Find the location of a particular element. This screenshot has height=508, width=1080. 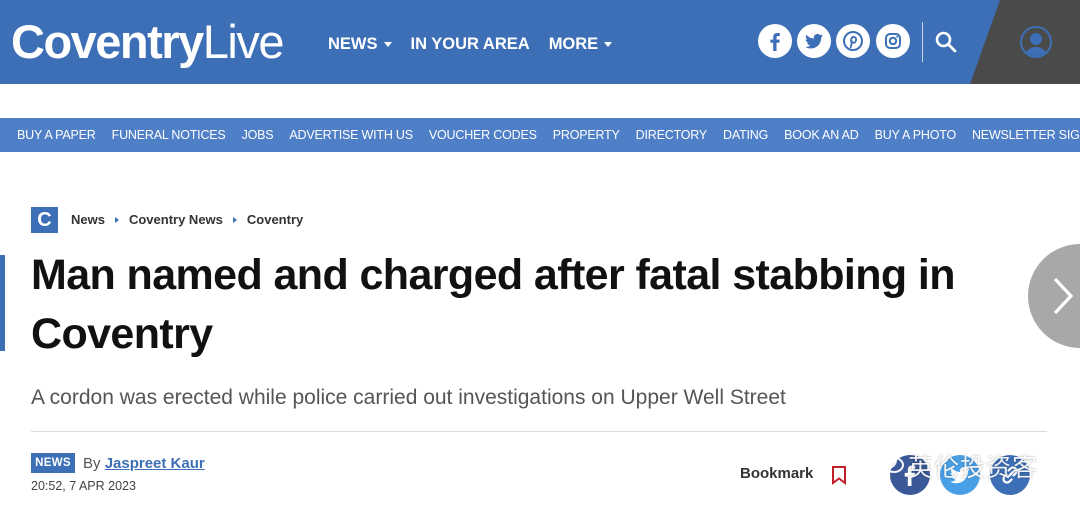

publish-date: 20:52, 7 APR 2023 is located at coordinates (83, 486).